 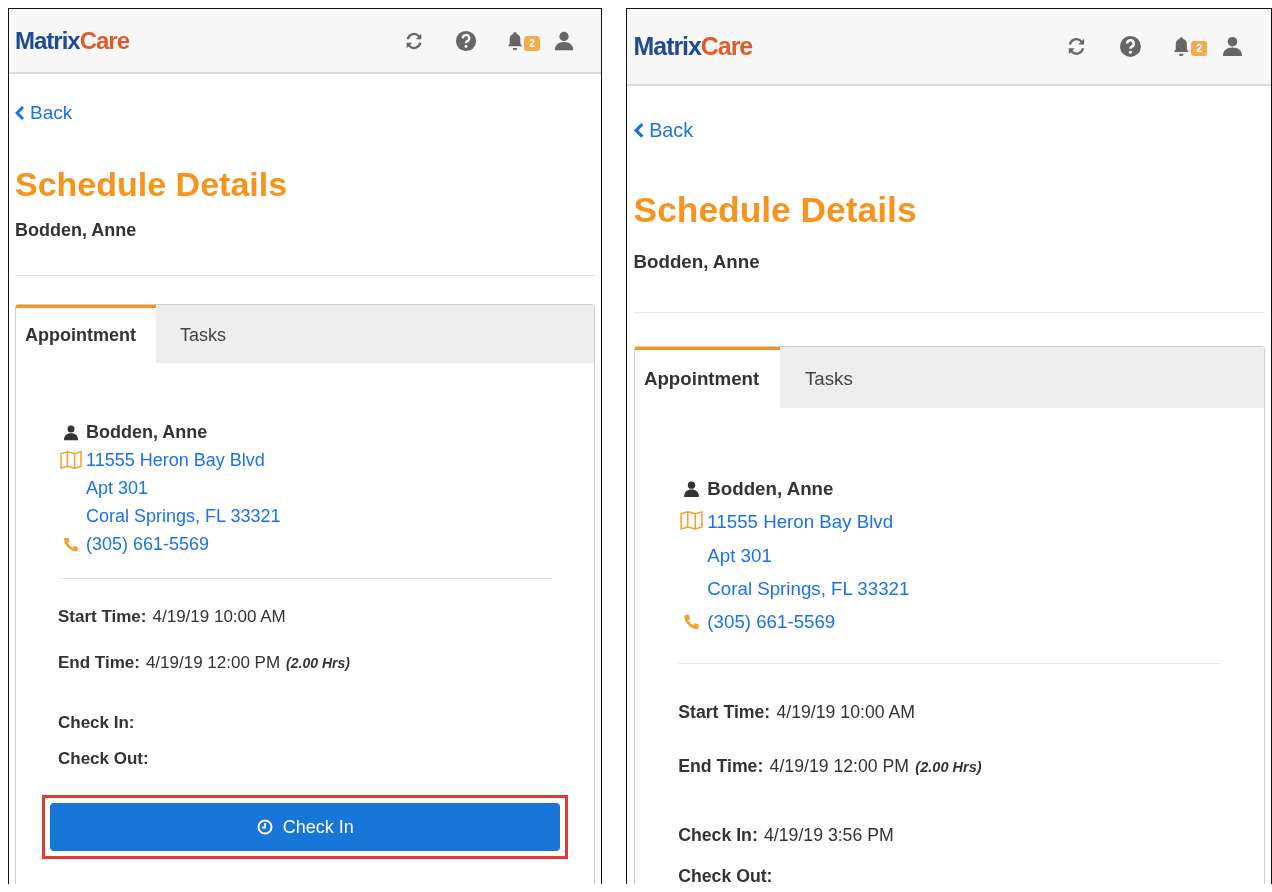 What do you see at coordinates (829, 835) in the screenshot?
I see `field-value: 4/19/19 3:56 PM` at bounding box center [829, 835].